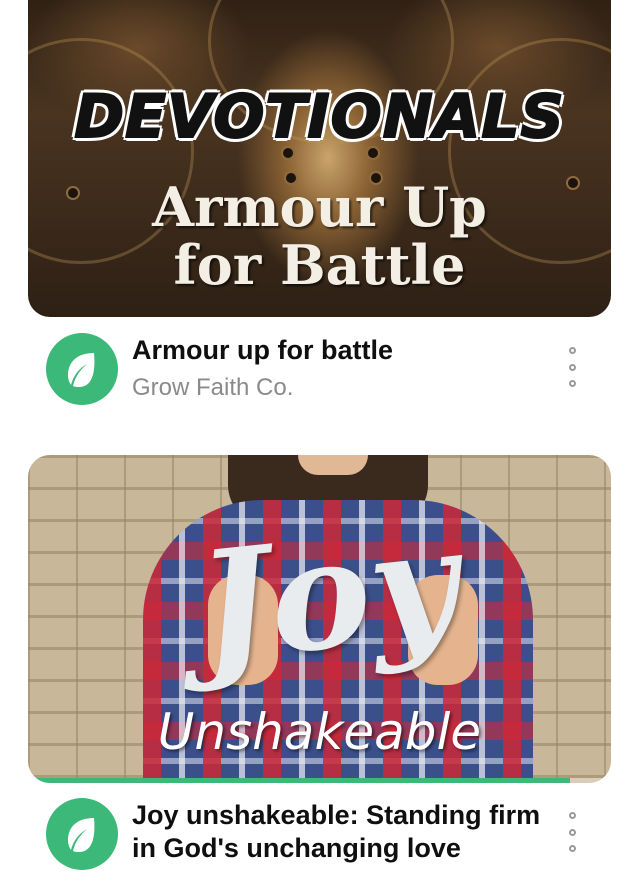 This screenshot has height=885, width=640. Describe the element at coordinates (319, 117) in the screenshot. I see `thumbnail-headline: DEVOTIONALS` at that location.